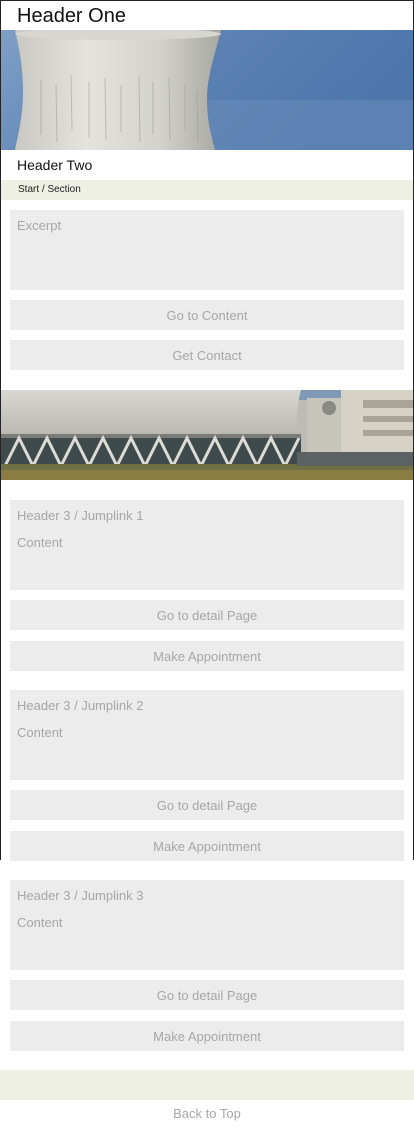  I want to click on section-2-title: Header 3 / Jumplink 2, so click(80, 706).